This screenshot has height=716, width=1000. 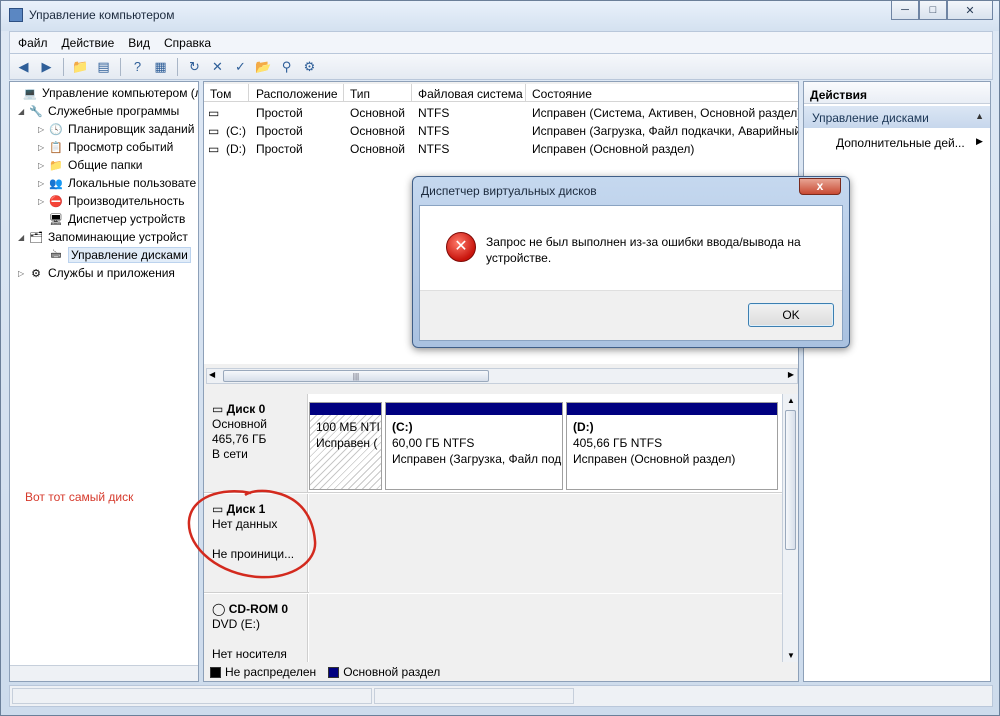 What do you see at coordinates (870, 118) in the screenshot?
I see `actions-section-label: Управление дисками` at bounding box center [870, 118].